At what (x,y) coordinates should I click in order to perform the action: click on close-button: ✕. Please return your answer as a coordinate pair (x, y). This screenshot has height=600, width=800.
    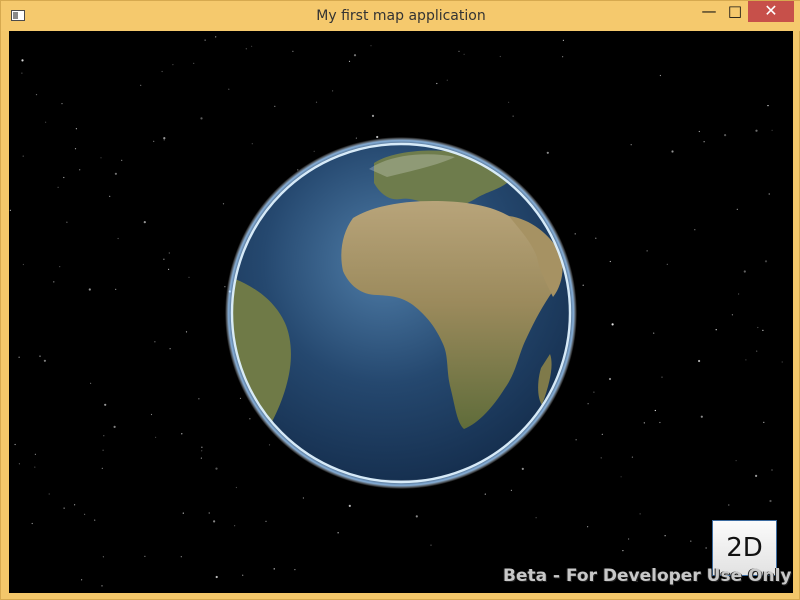
    Looking at the image, I should click on (771, 11).